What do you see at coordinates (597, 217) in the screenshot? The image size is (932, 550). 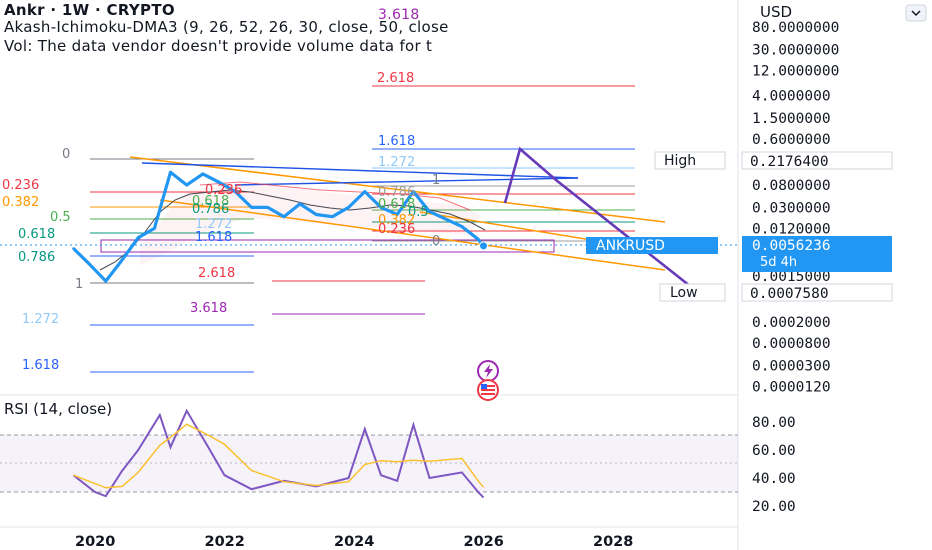 I see `projection-path` at bounding box center [597, 217].